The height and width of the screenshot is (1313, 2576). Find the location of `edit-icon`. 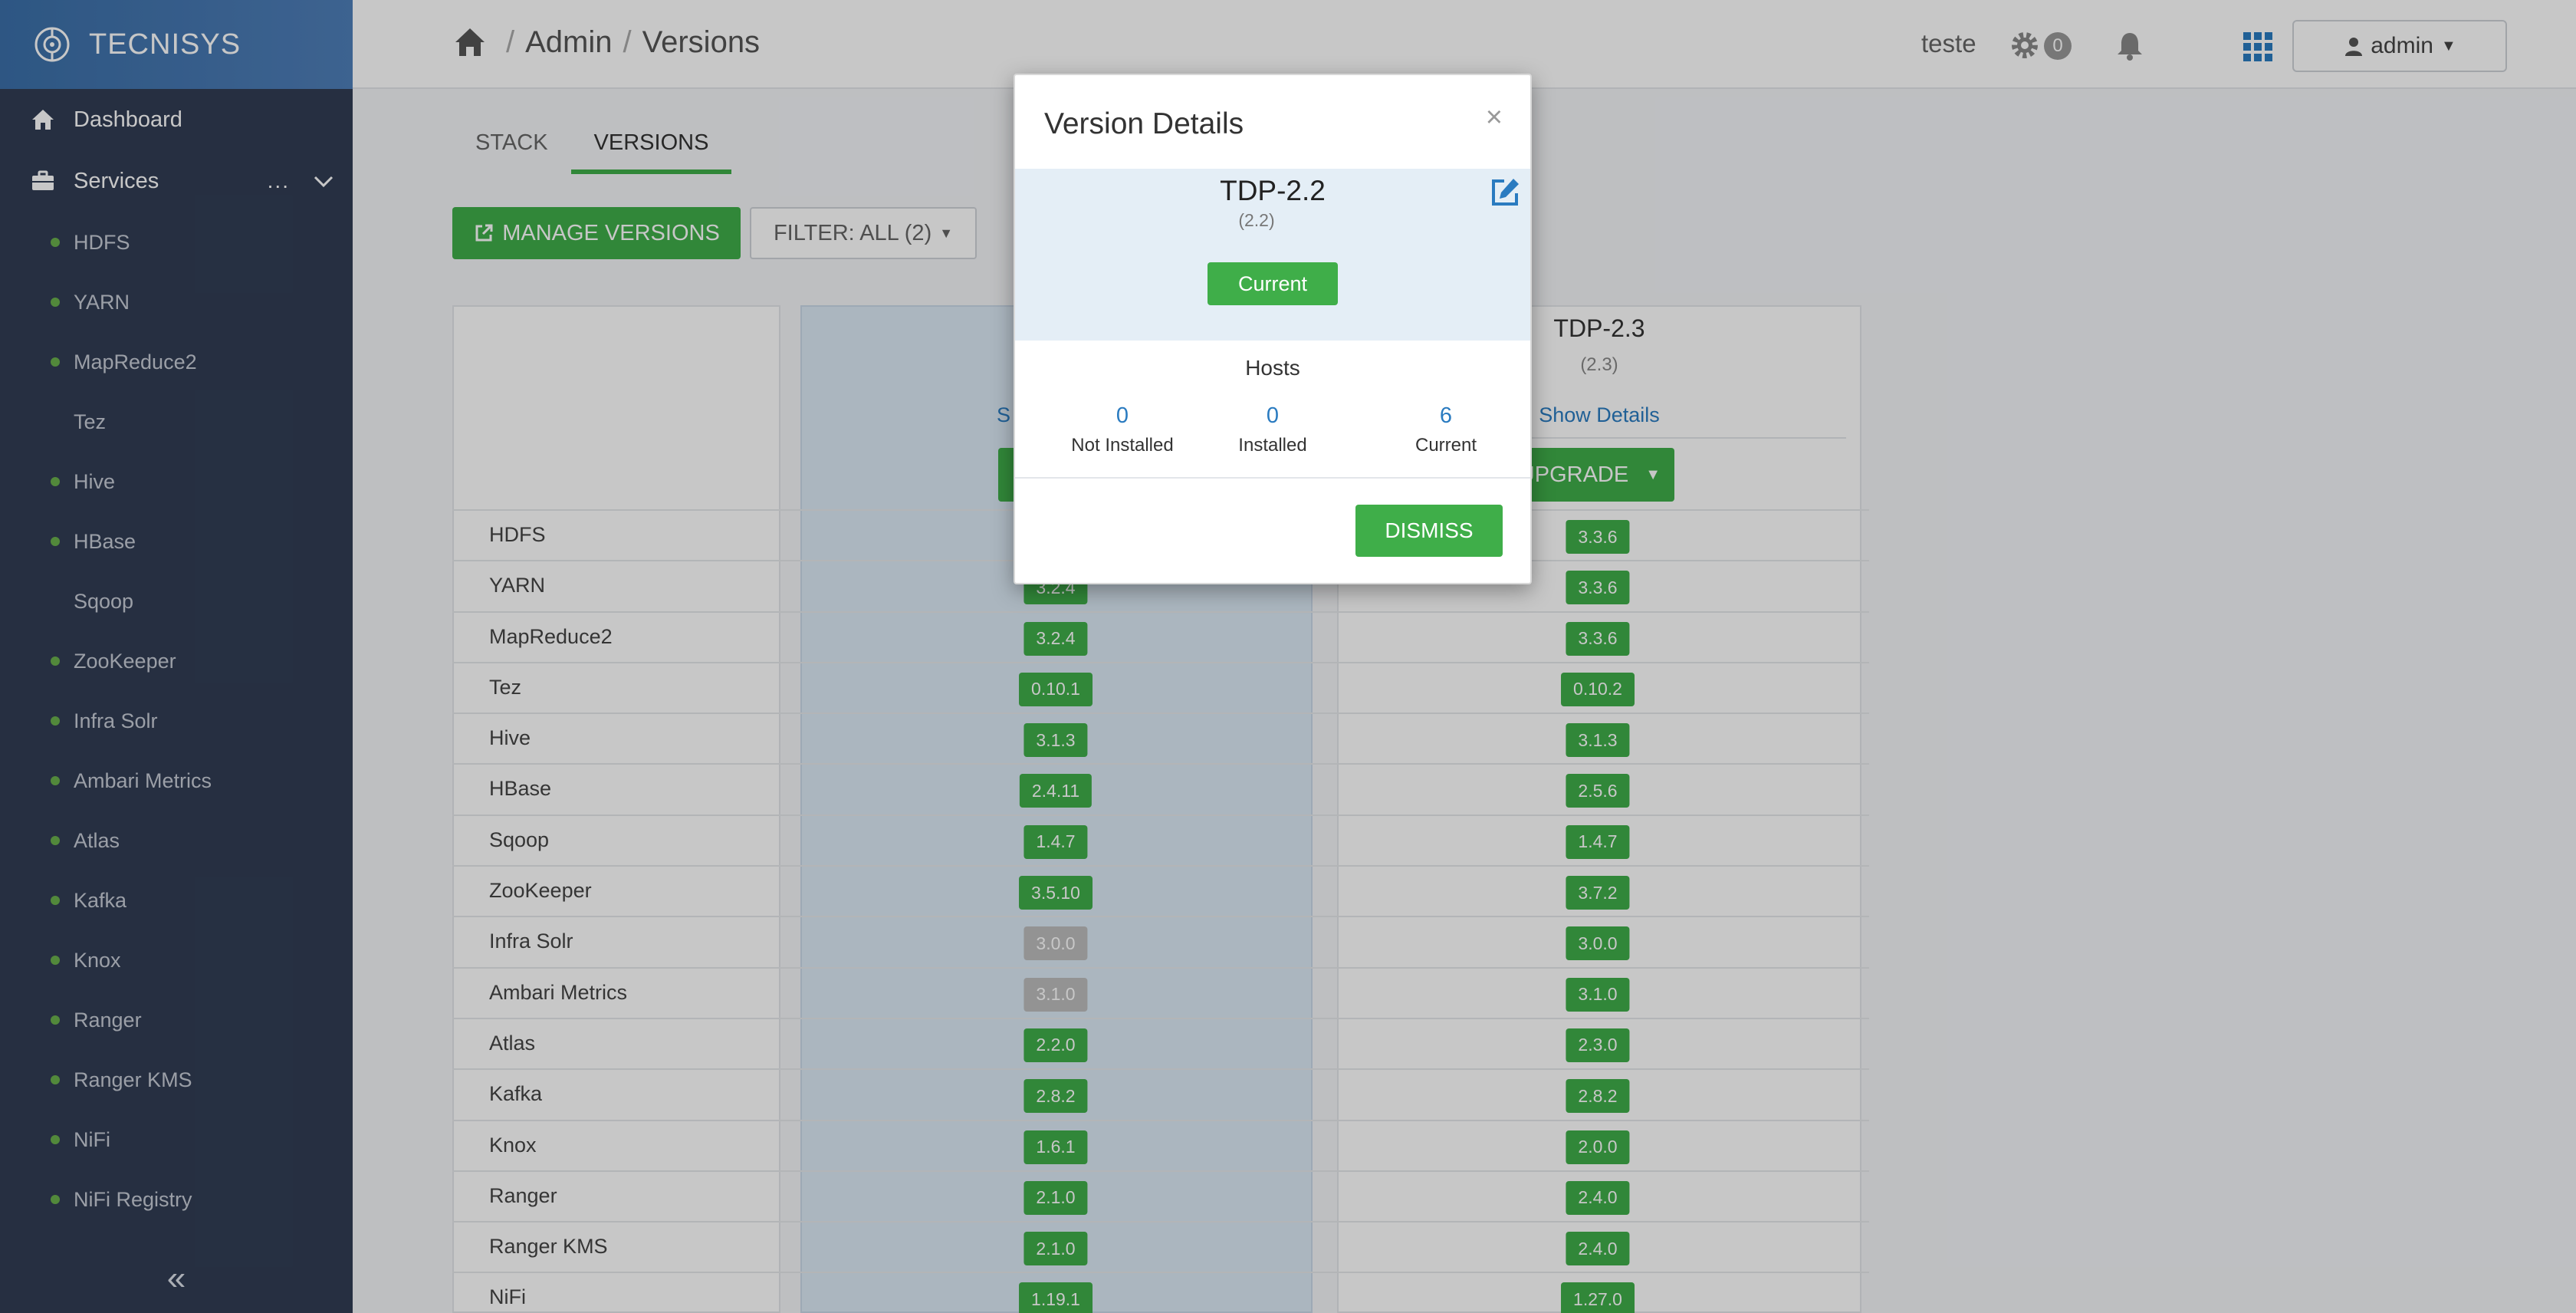

edit-icon is located at coordinates (1505, 192).